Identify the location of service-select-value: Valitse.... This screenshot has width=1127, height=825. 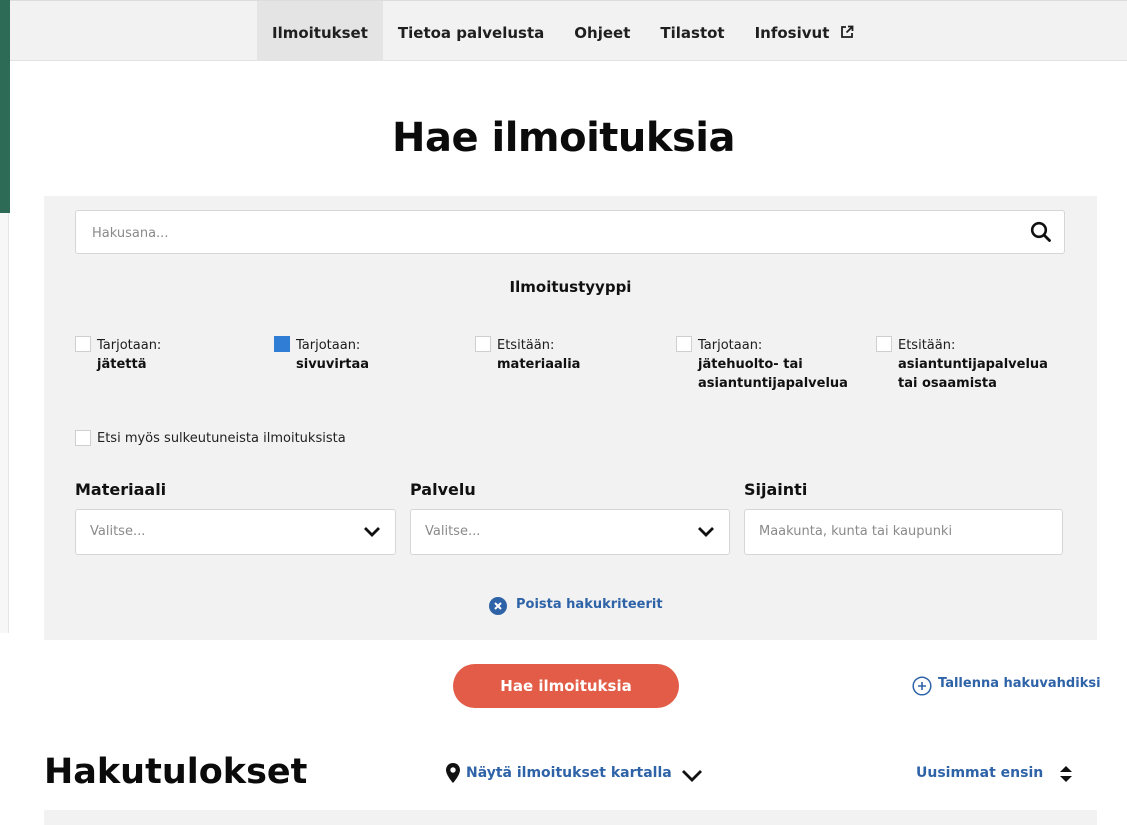
(453, 531).